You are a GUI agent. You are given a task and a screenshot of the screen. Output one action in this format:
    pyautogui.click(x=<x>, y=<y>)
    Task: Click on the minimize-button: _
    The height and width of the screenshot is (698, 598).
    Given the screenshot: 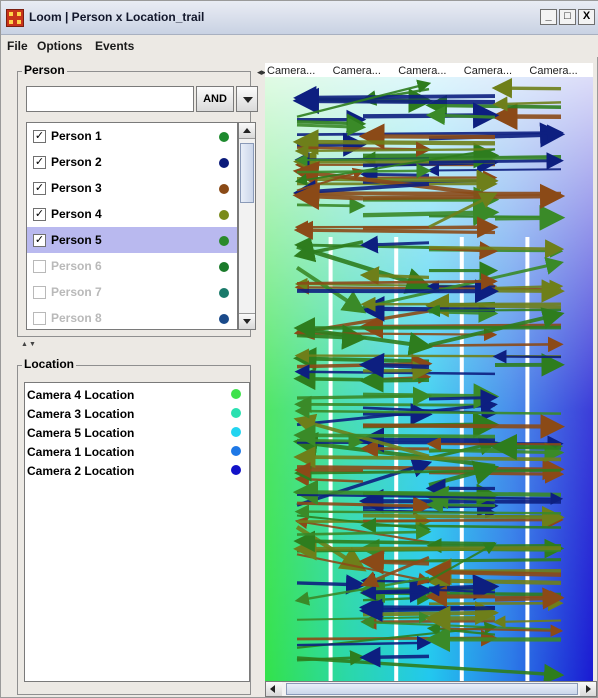 What is the action you would take?
    pyautogui.click(x=548, y=17)
    